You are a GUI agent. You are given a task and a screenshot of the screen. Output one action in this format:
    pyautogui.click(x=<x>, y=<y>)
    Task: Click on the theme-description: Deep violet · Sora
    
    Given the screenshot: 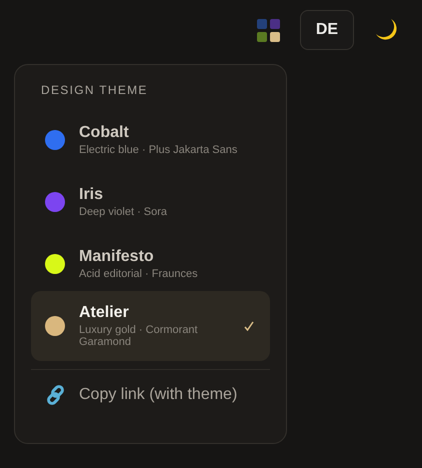 What is the action you would take?
    pyautogui.click(x=123, y=212)
    